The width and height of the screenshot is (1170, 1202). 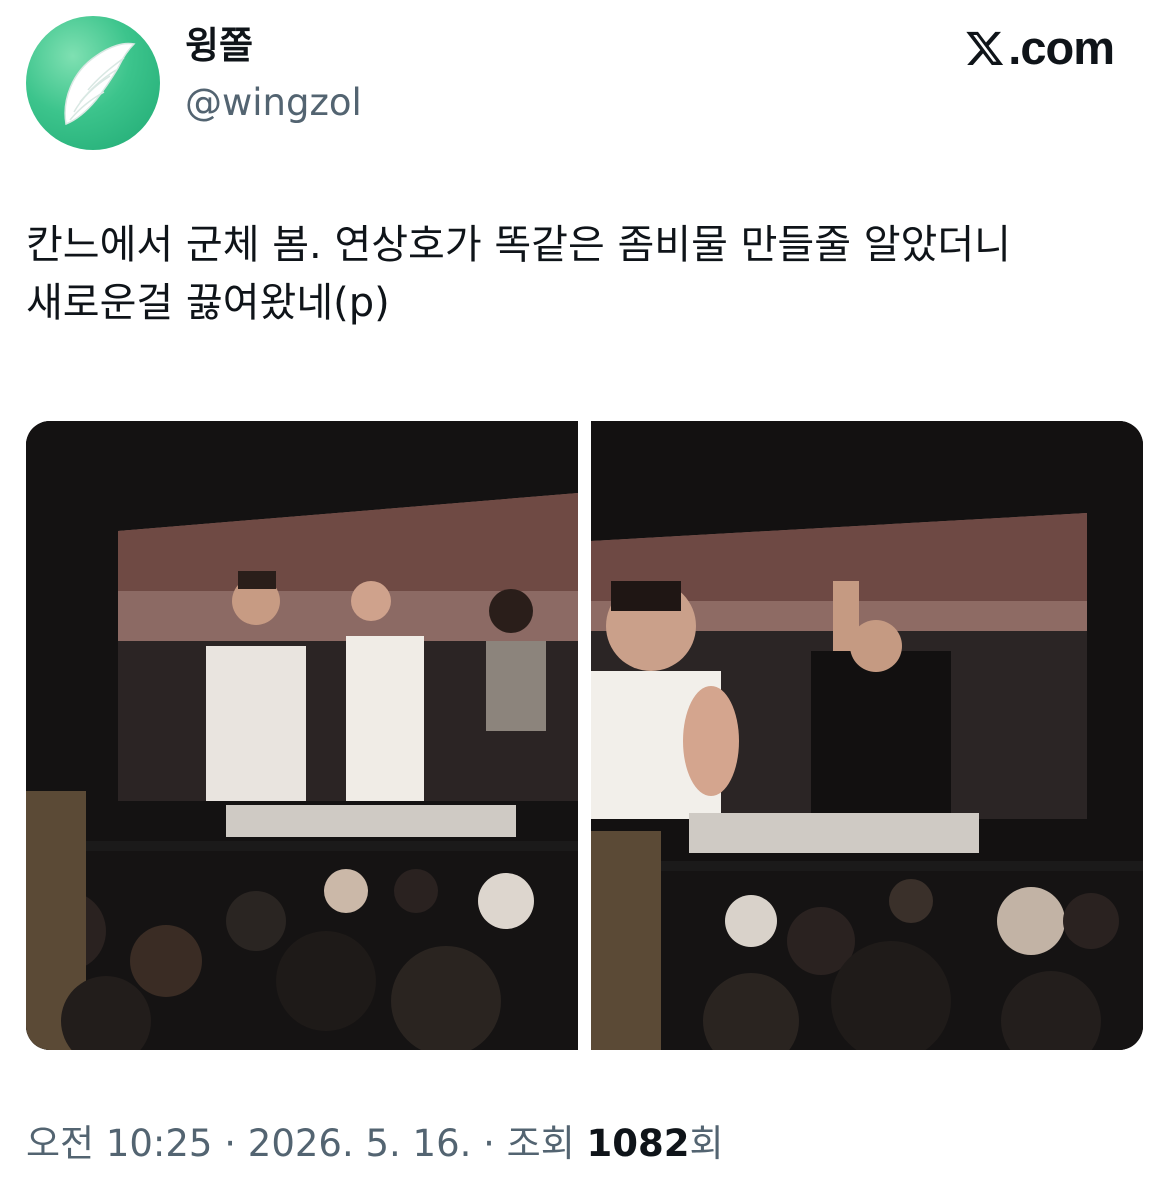 I want to click on timestamp-date: 2026. 5. 16., so click(x=360, y=1143).